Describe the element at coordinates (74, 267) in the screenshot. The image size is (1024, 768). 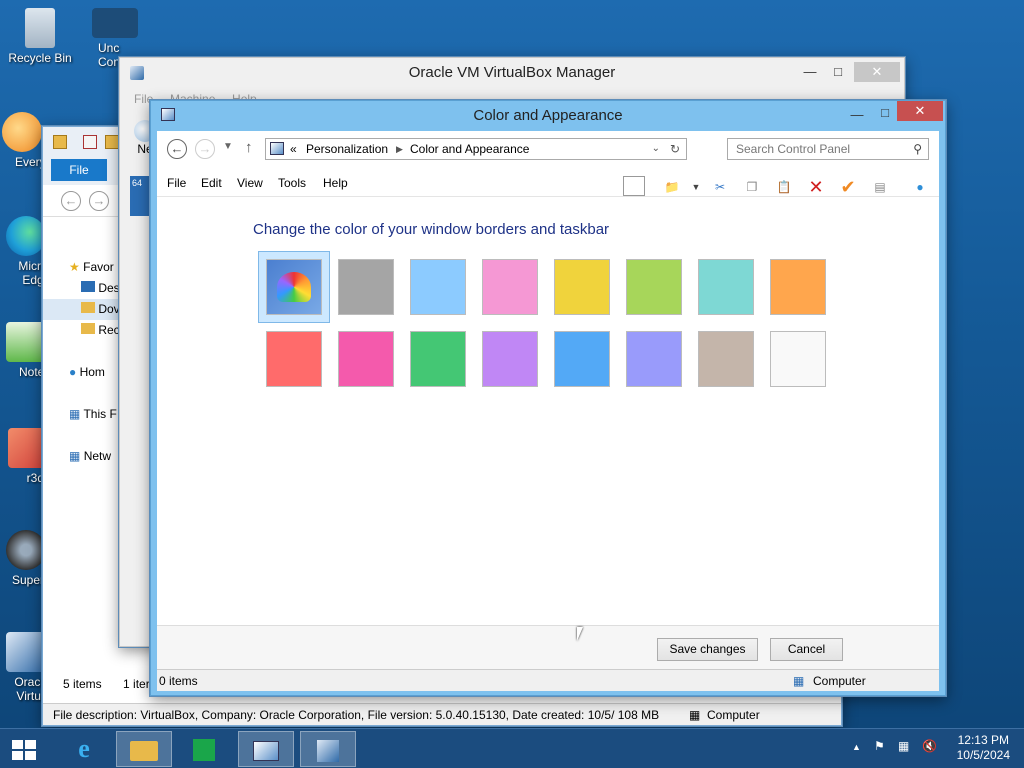
I see `star-icon: ★` at that location.